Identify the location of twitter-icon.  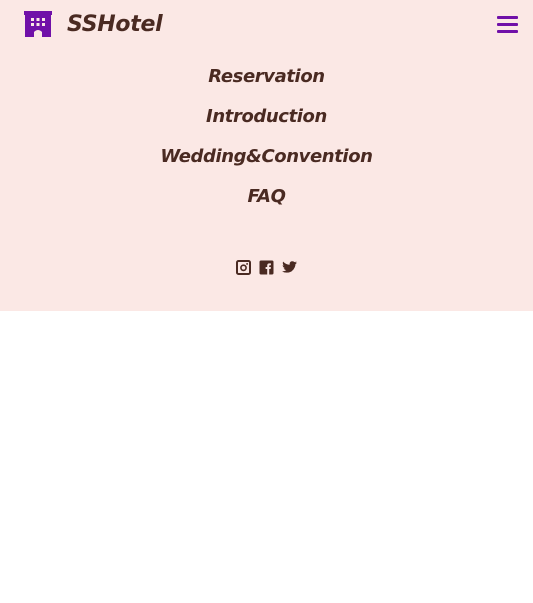
(289, 267).